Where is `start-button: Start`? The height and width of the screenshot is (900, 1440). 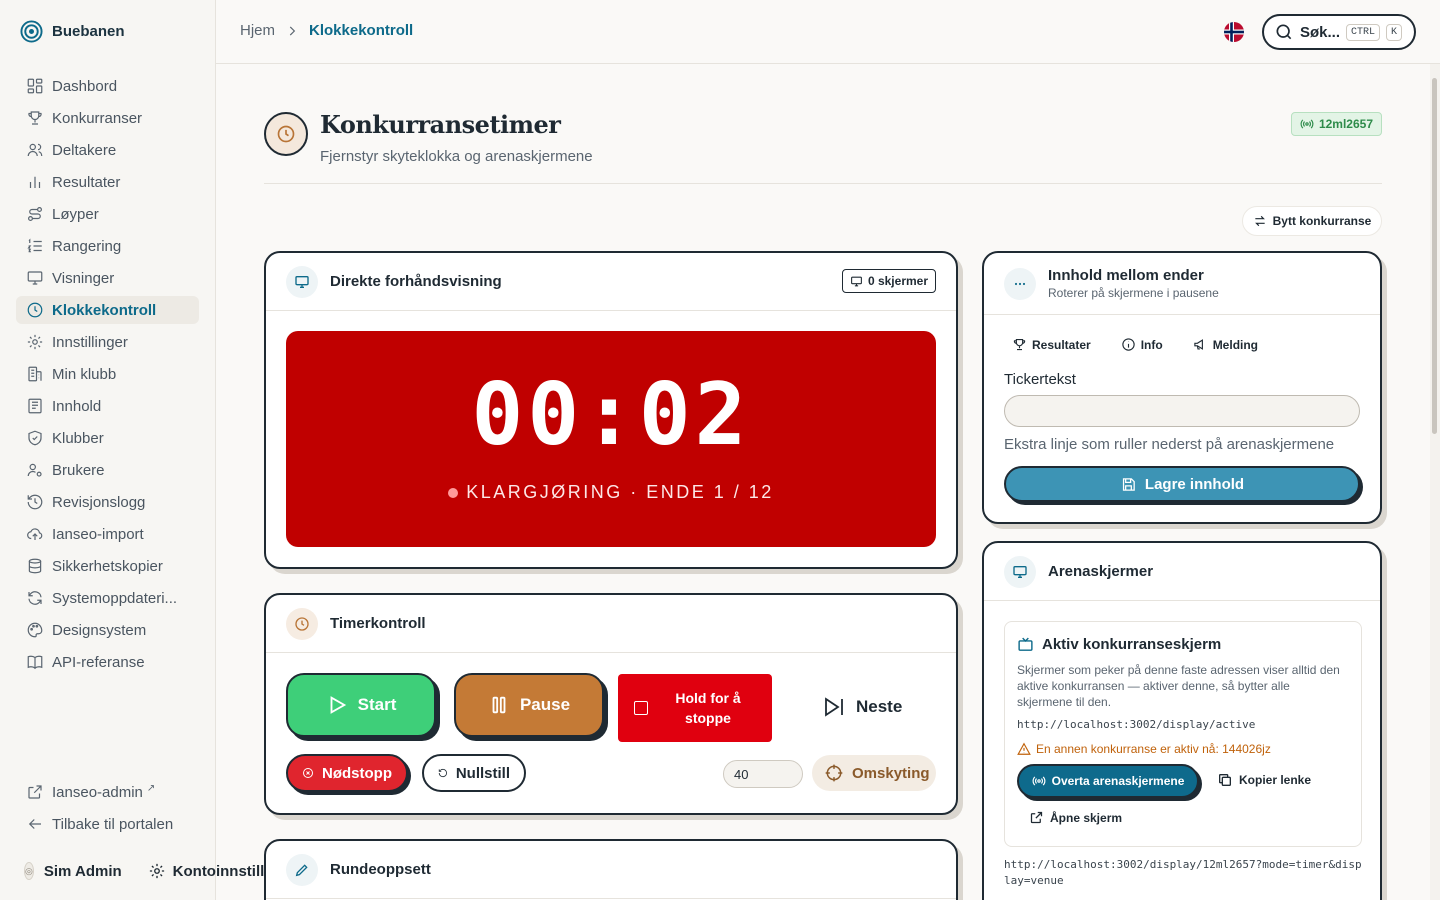 start-button: Start is located at coordinates (361, 705).